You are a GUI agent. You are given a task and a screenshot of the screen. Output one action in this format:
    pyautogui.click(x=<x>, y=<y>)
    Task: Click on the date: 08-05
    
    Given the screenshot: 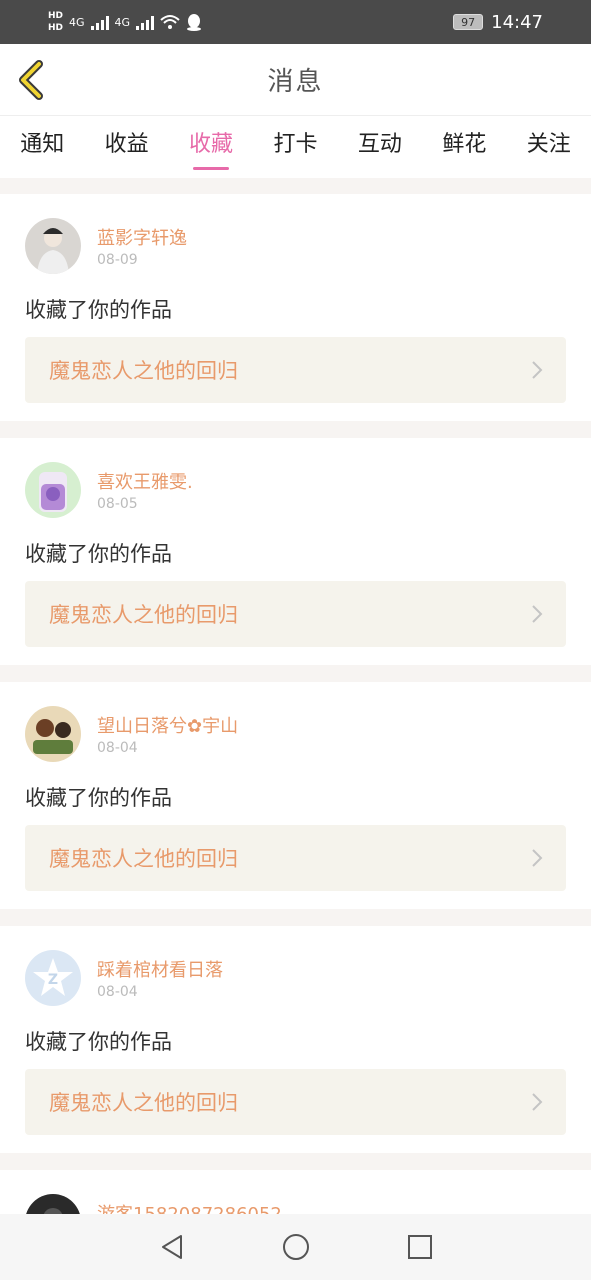 What is the action you would take?
    pyautogui.click(x=117, y=504)
    